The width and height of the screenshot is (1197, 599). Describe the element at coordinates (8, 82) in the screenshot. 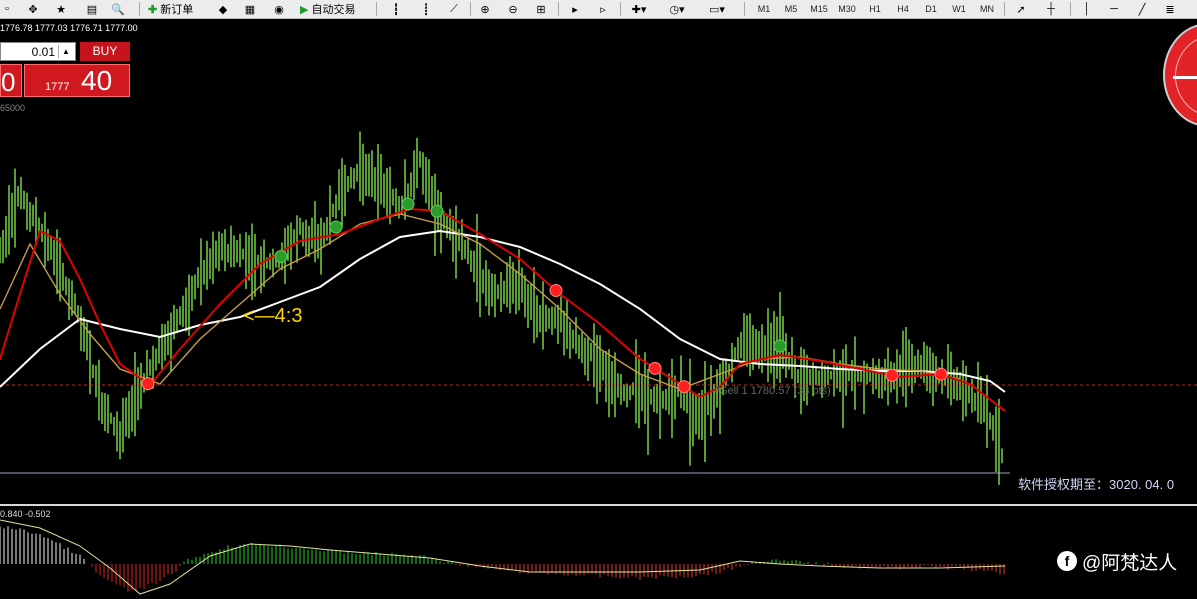

I see `sell-price-digits: 0` at that location.